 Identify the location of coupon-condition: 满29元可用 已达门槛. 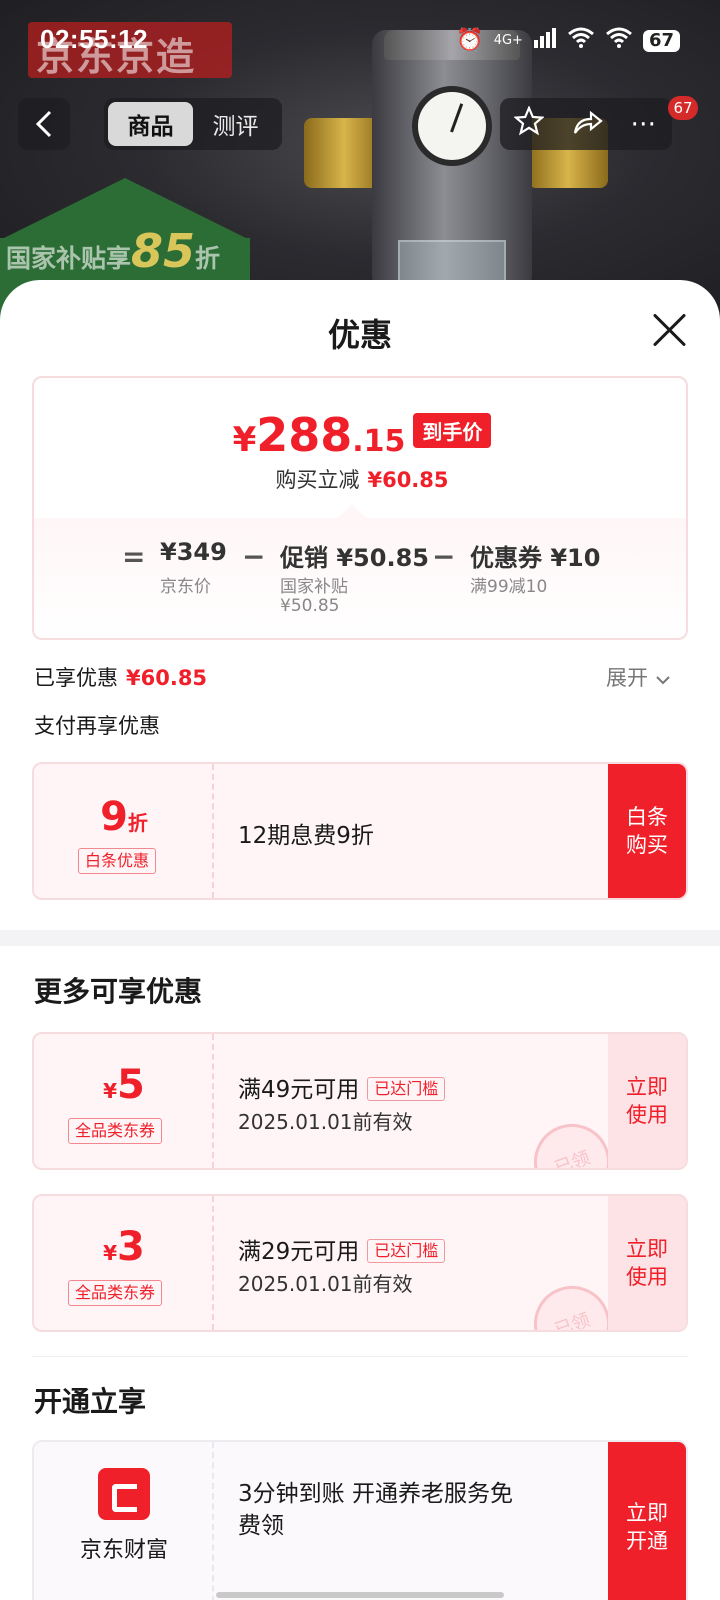
(342, 1249).